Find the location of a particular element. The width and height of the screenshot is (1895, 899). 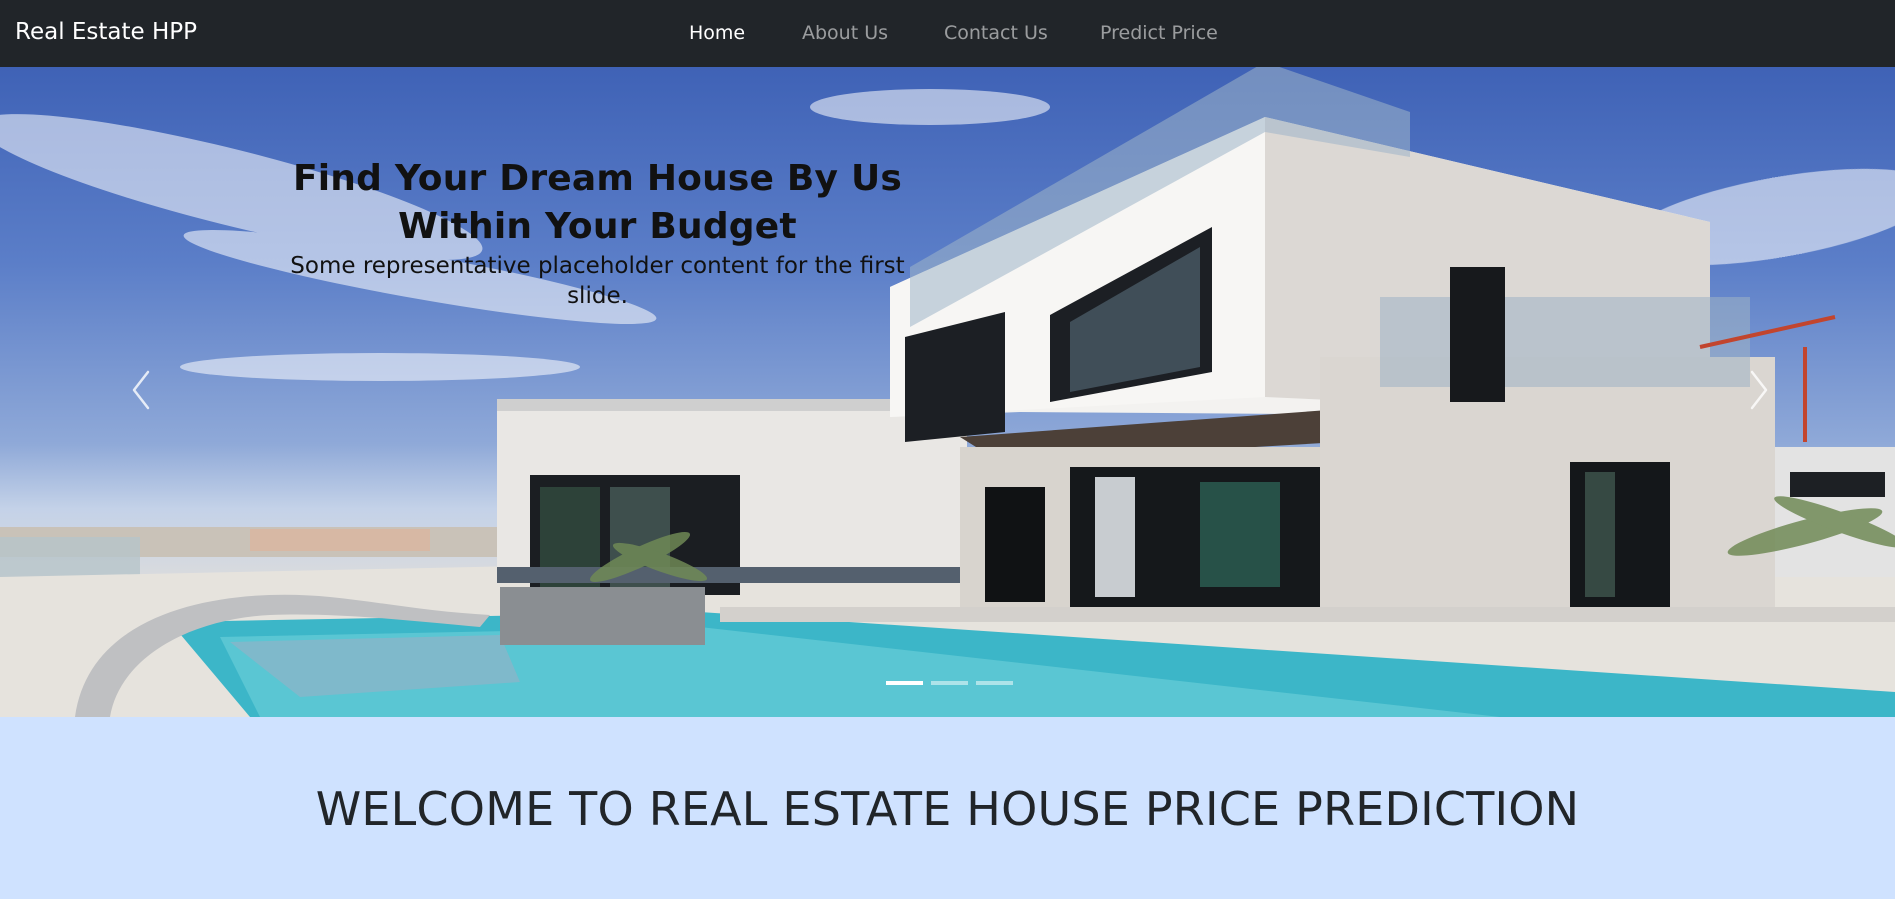

nav-link-predict-price: Predict Price is located at coordinates (1159, 33).